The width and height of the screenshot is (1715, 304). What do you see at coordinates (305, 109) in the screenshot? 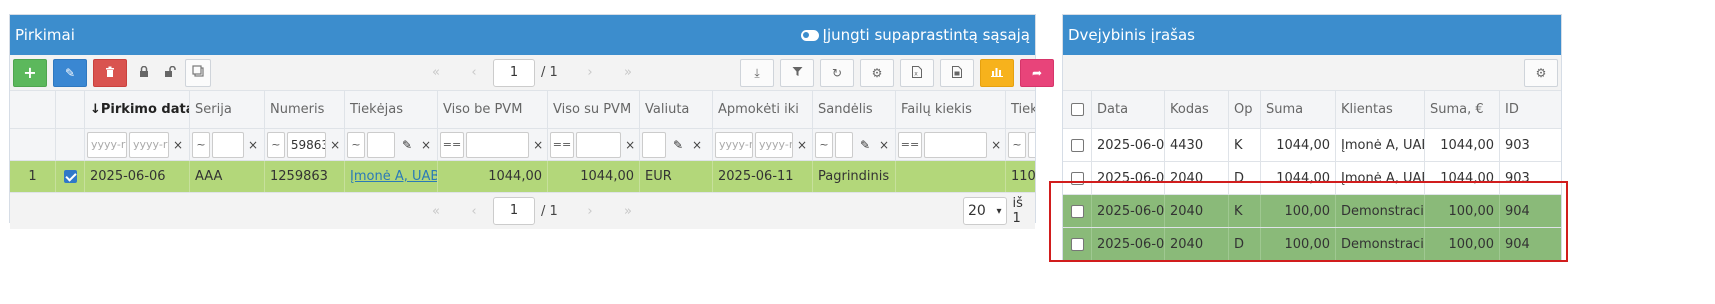
I see `col-numeris-header: Numeris` at bounding box center [305, 109].